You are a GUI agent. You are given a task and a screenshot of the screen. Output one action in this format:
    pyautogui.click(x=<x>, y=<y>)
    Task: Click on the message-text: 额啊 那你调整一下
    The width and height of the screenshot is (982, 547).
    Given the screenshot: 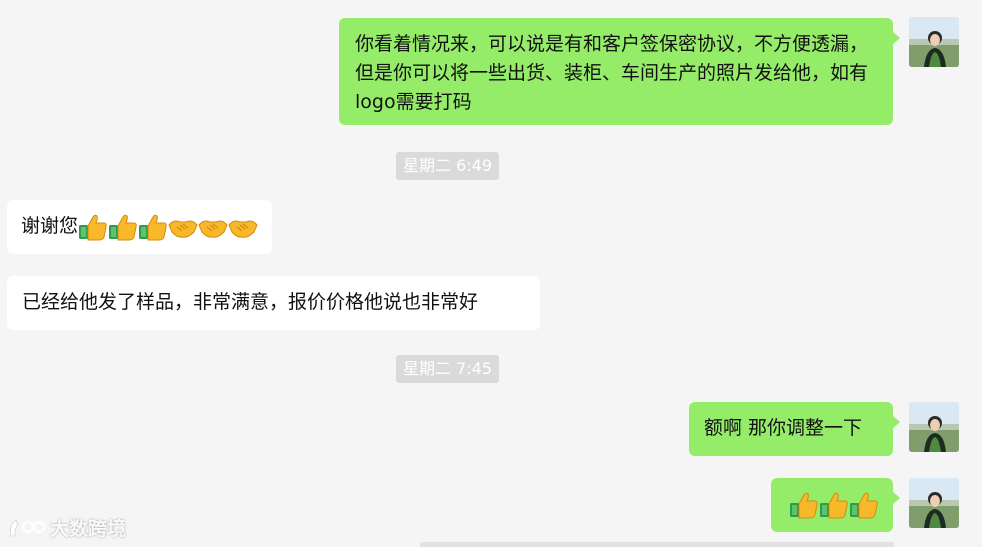 What is the action you would take?
    pyautogui.click(x=783, y=428)
    